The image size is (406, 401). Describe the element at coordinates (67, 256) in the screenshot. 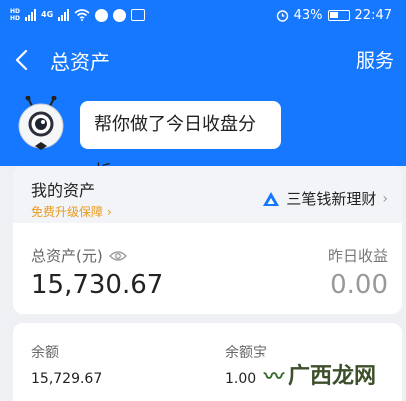

I see `total-assets-label: 总资产(元)` at that location.